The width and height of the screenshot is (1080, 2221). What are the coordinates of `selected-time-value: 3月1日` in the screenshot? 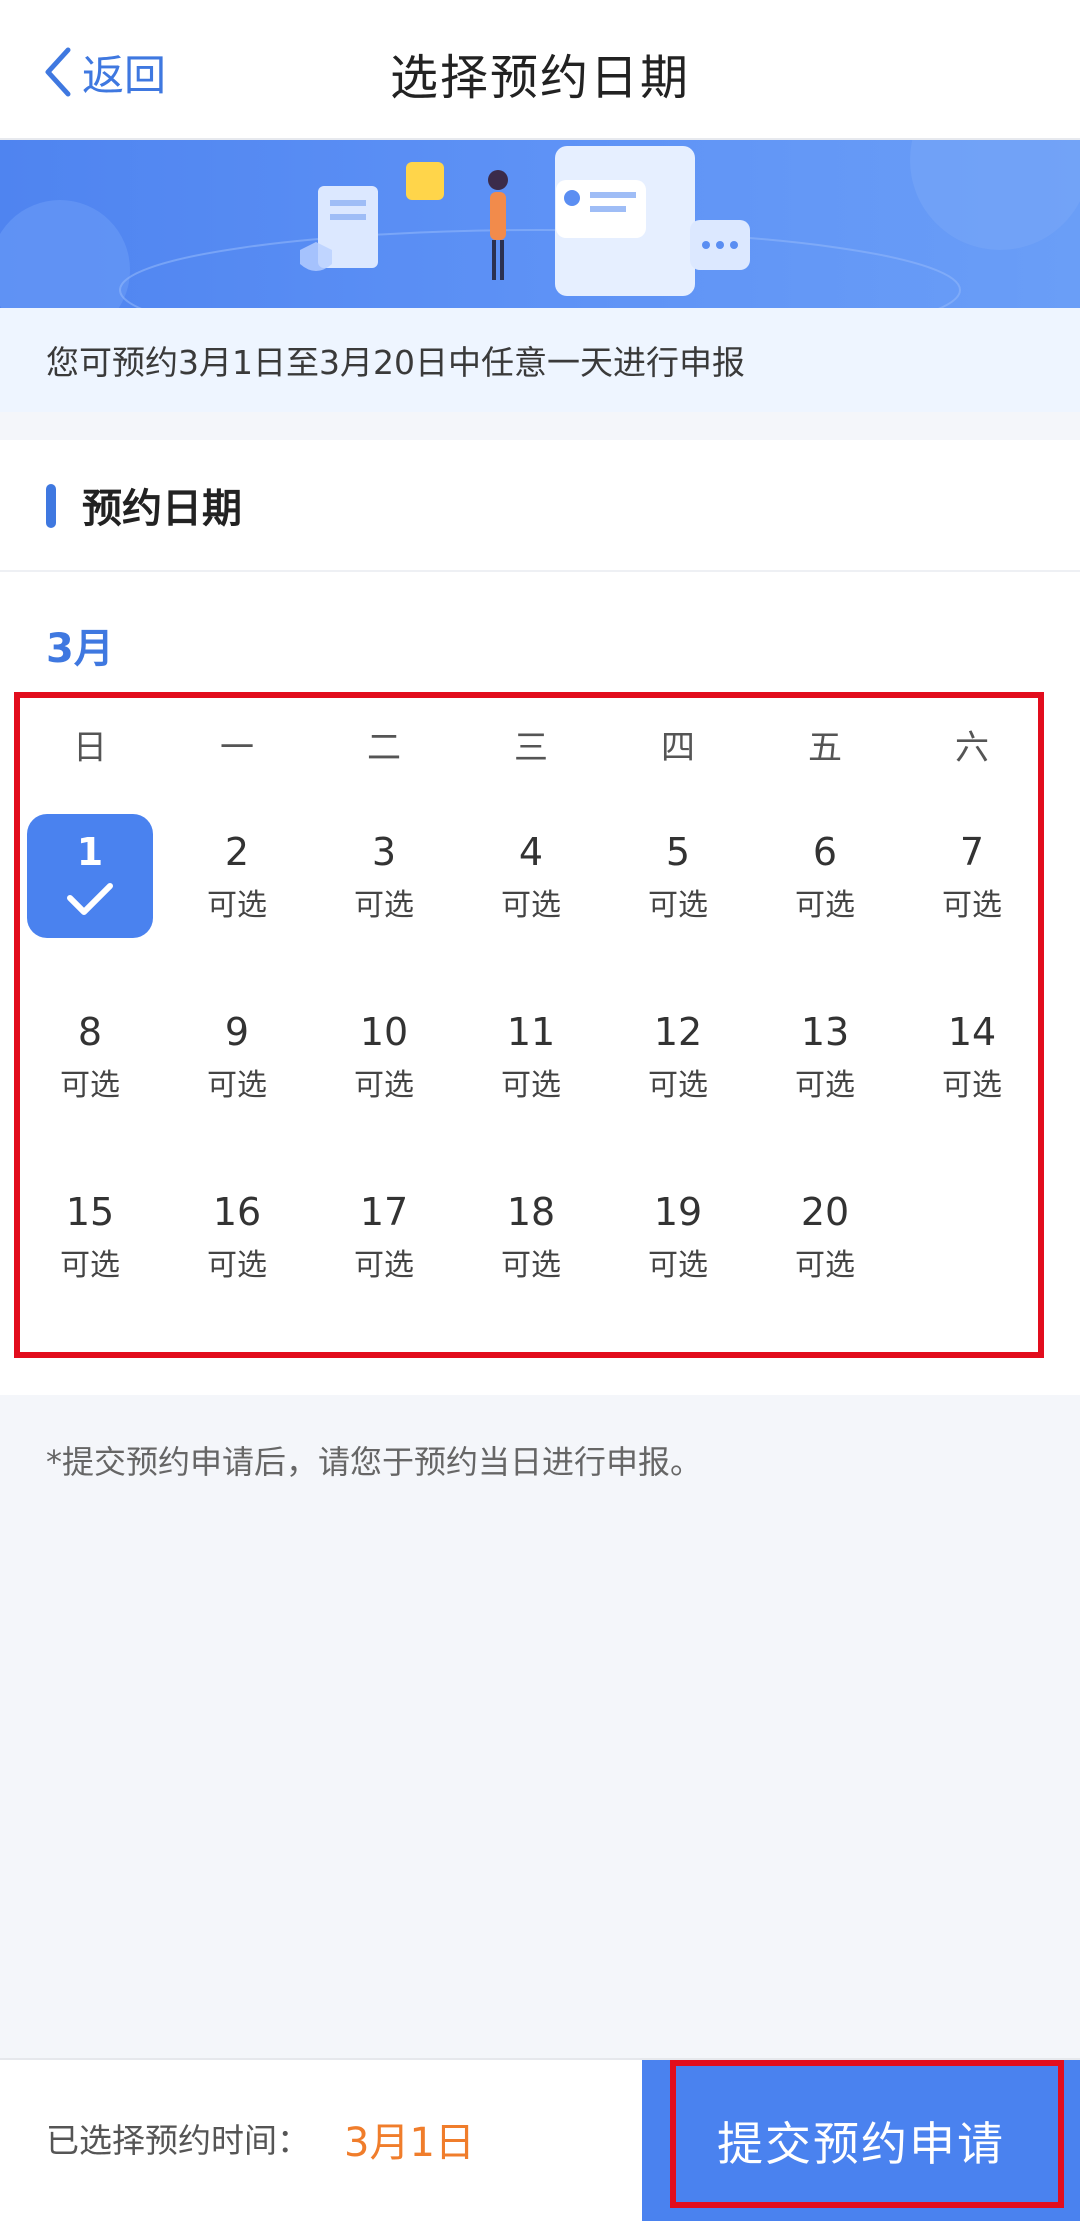 It's located at (409, 2143).